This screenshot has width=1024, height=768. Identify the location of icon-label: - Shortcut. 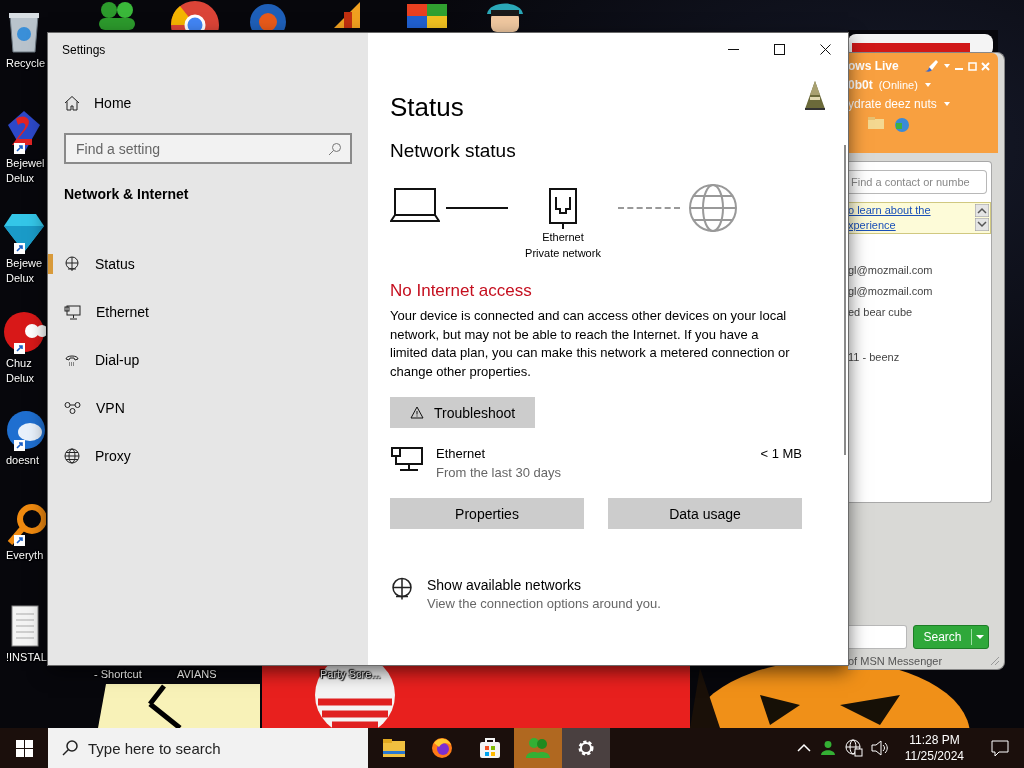
(118, 674).